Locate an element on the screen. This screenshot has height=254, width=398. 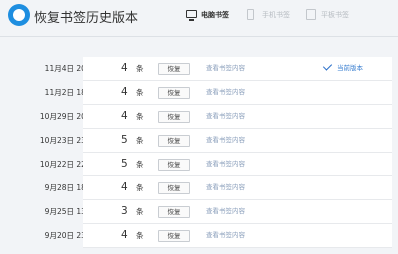
tab-computer-bookmarks: 电脑书签 is located at coordinates (207, 15).